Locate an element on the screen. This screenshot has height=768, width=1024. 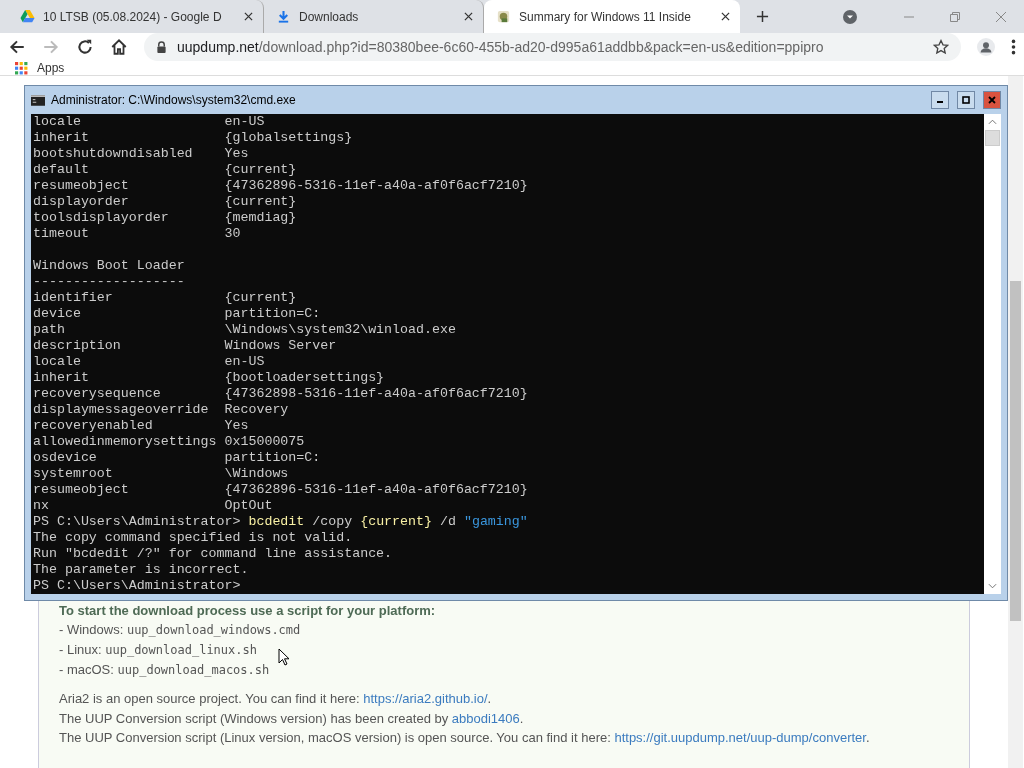
address-bar: uupdump.net/download.php?id=80380bee-6c60-455b-ad20-d995a61addbb&pack=en-us&edition=ppipro is located at coordinates (552, 47).